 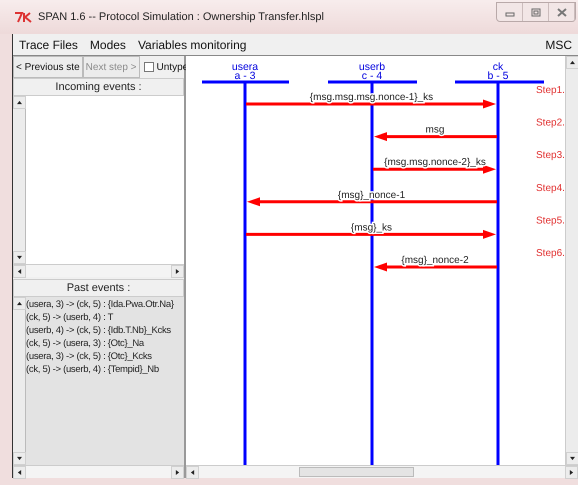 What do you see at coordinates (550, 253) in the screenshot?
I see `step-label: Step6.` at bounding box center [550, 253].